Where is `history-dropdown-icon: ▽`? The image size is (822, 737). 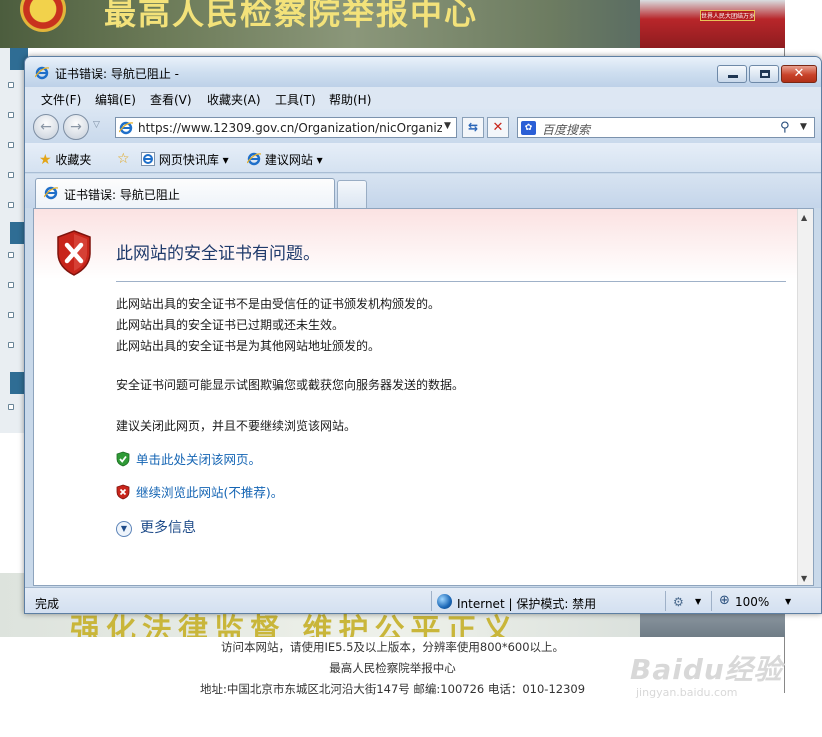
history-dropdown-icon: ▽ is located at coordinates (96, 125).